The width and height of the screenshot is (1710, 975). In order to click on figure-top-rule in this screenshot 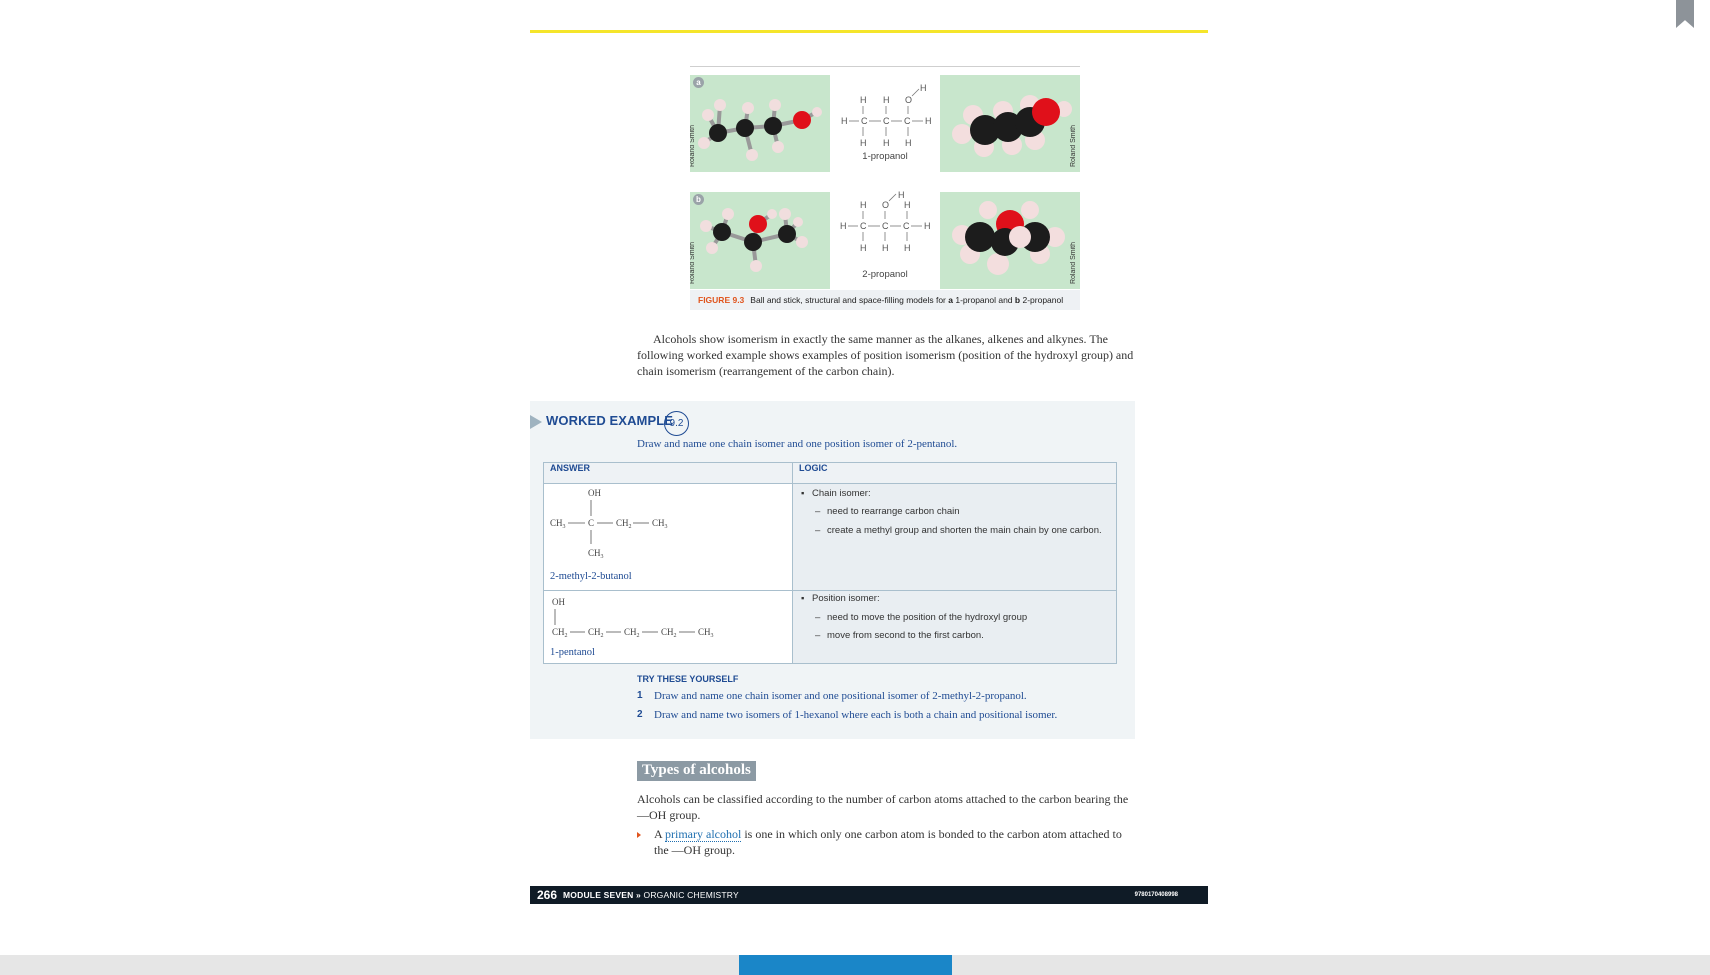, I will do `click(885, 66)`.